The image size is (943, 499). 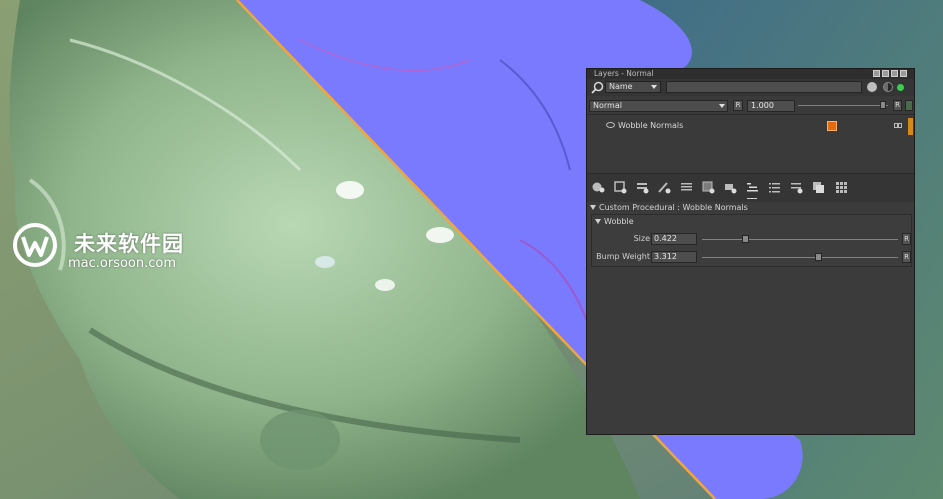 What do you see at coordinates (673, 207) in the screenshot?
I see `section-title: Custom Procedural : Wobble Normals` at bounding box center [673, 207].